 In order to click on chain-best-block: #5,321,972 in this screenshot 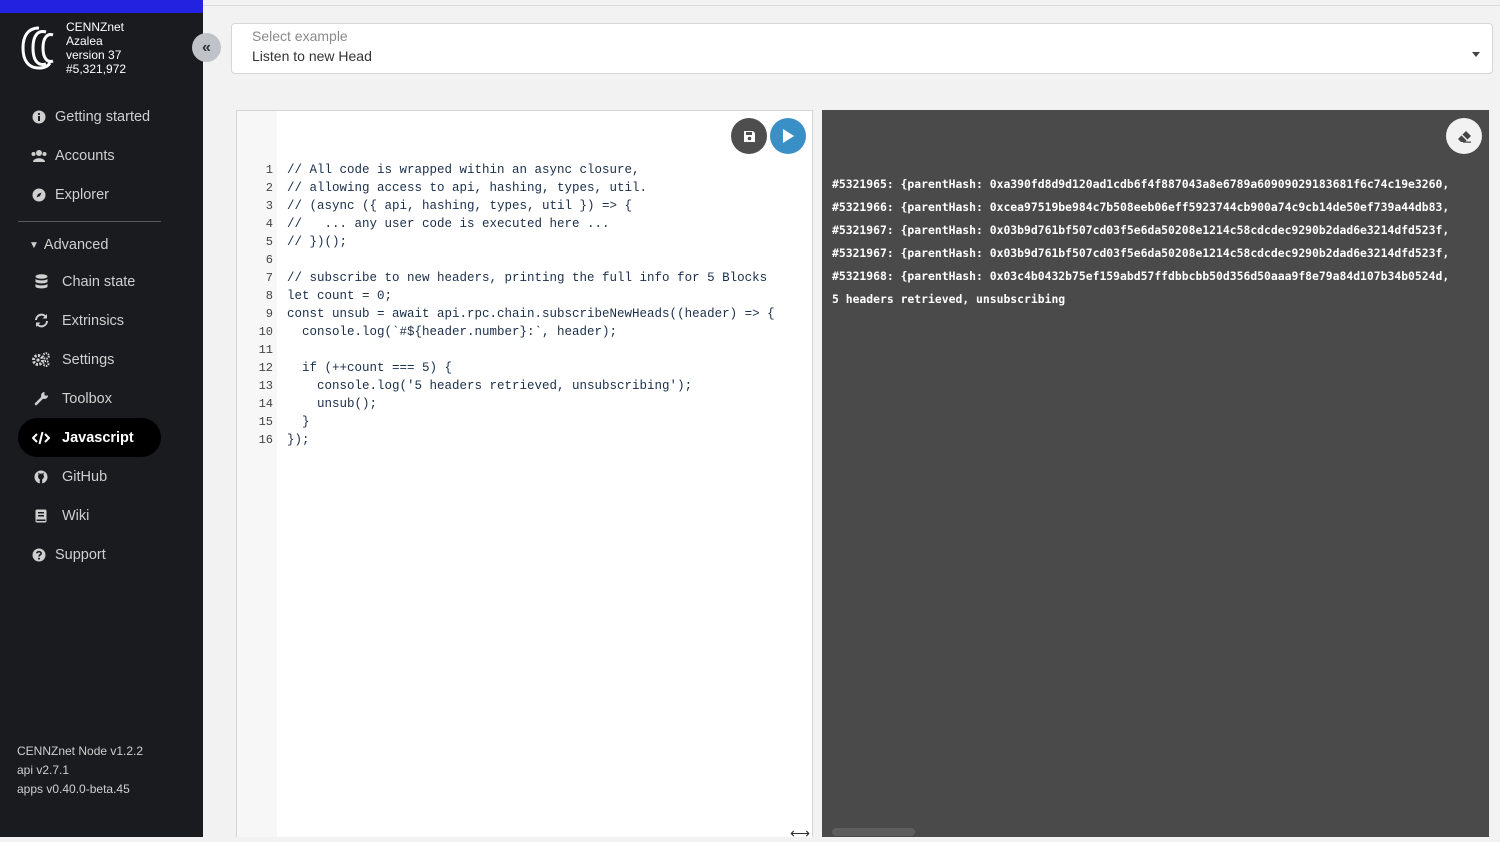, I will do `click(96, 69)`.